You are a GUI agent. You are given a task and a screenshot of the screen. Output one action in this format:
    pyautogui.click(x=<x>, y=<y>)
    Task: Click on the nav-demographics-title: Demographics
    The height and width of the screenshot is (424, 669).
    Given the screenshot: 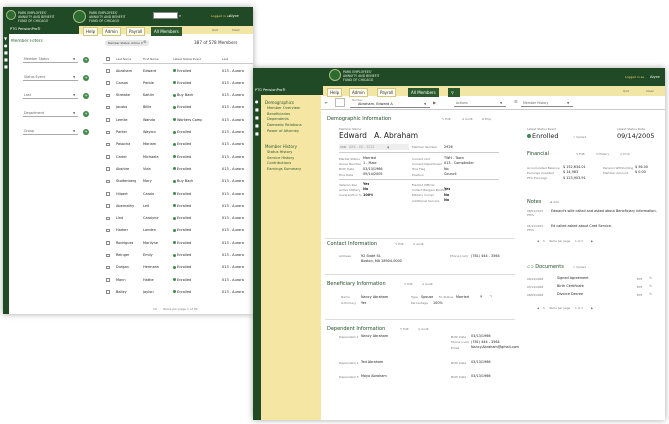 What is the action you would take?
    pyautogui.click(x=279, y=102)
    